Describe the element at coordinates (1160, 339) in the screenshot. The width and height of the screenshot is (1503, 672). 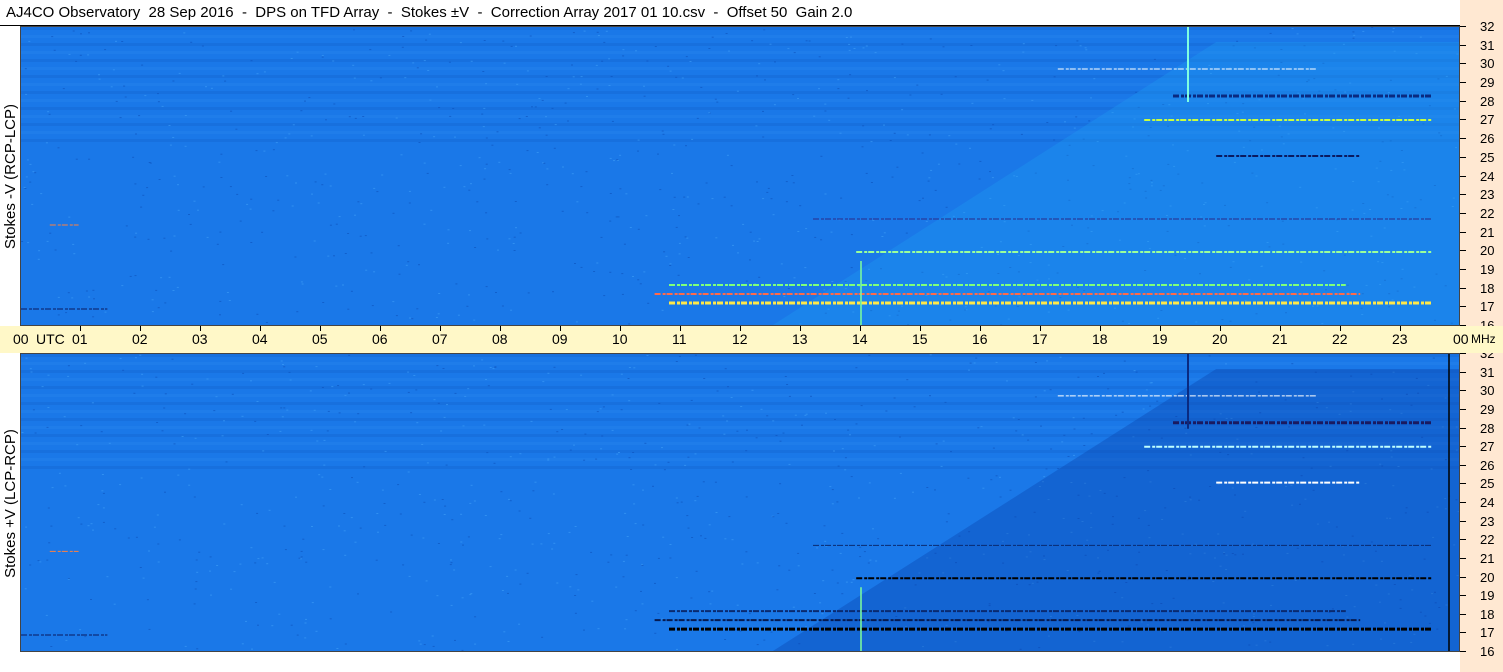
I see `time-tick-label: 19` at that location.